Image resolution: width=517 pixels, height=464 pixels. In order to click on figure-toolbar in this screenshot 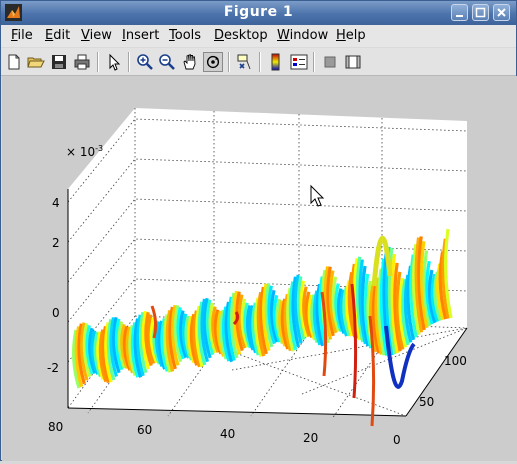, I will do `click(258, 62)`.